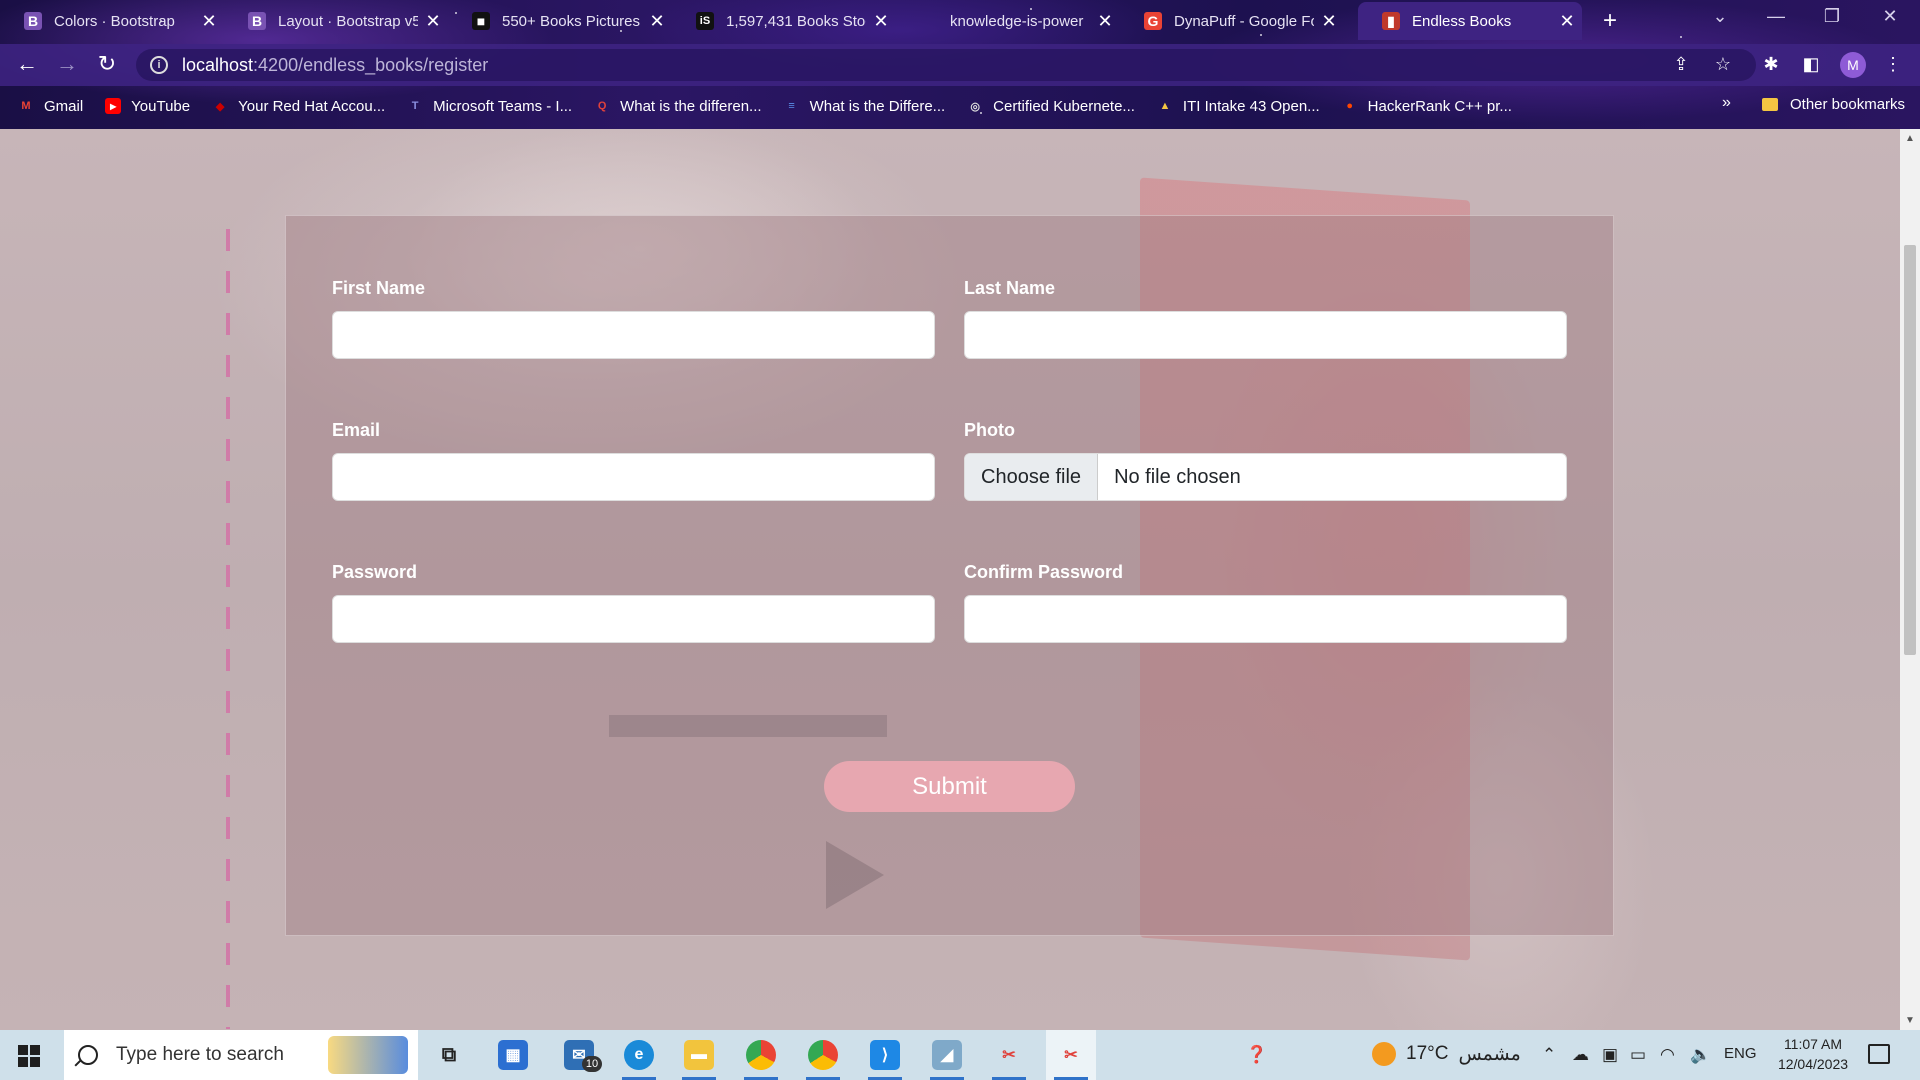 This screenshot has width=1920, height=1080. Describe the element at coordinates (560, 21) in the screenshot. I see `tab-books-pictures: ■ 550+ Books Pictures ✕` at that location.